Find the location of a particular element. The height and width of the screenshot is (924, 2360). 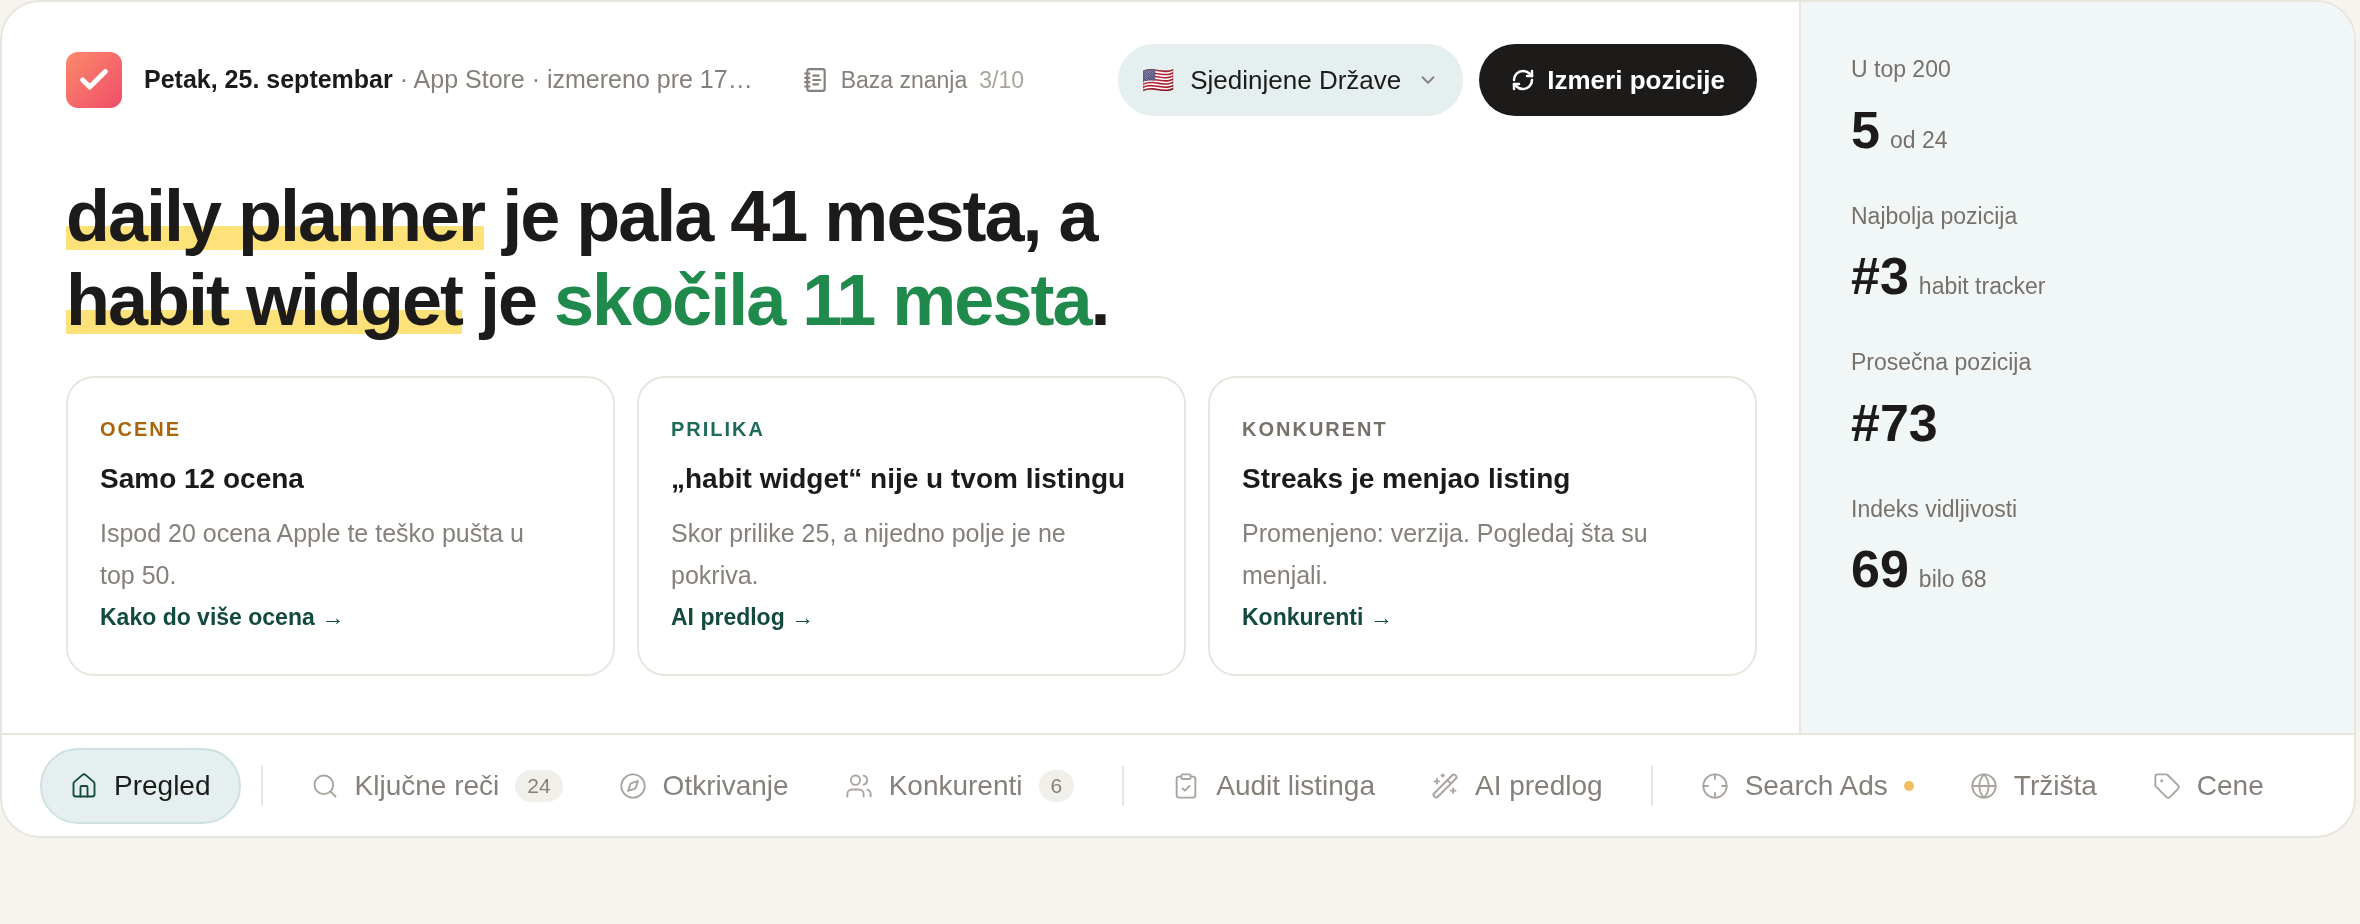

count-badge: 24 is located at coordinates (539, 785).